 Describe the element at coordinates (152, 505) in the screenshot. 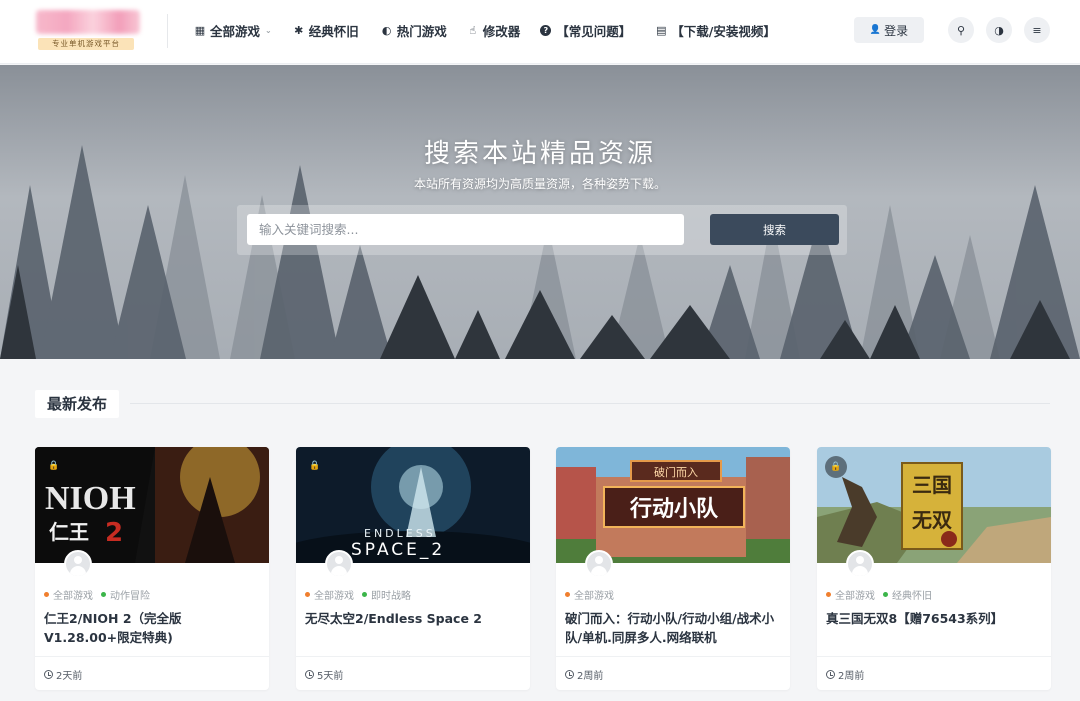

I see `game-thumbnail: NIOH 仁王 2NIOH 仁王2` at that location.